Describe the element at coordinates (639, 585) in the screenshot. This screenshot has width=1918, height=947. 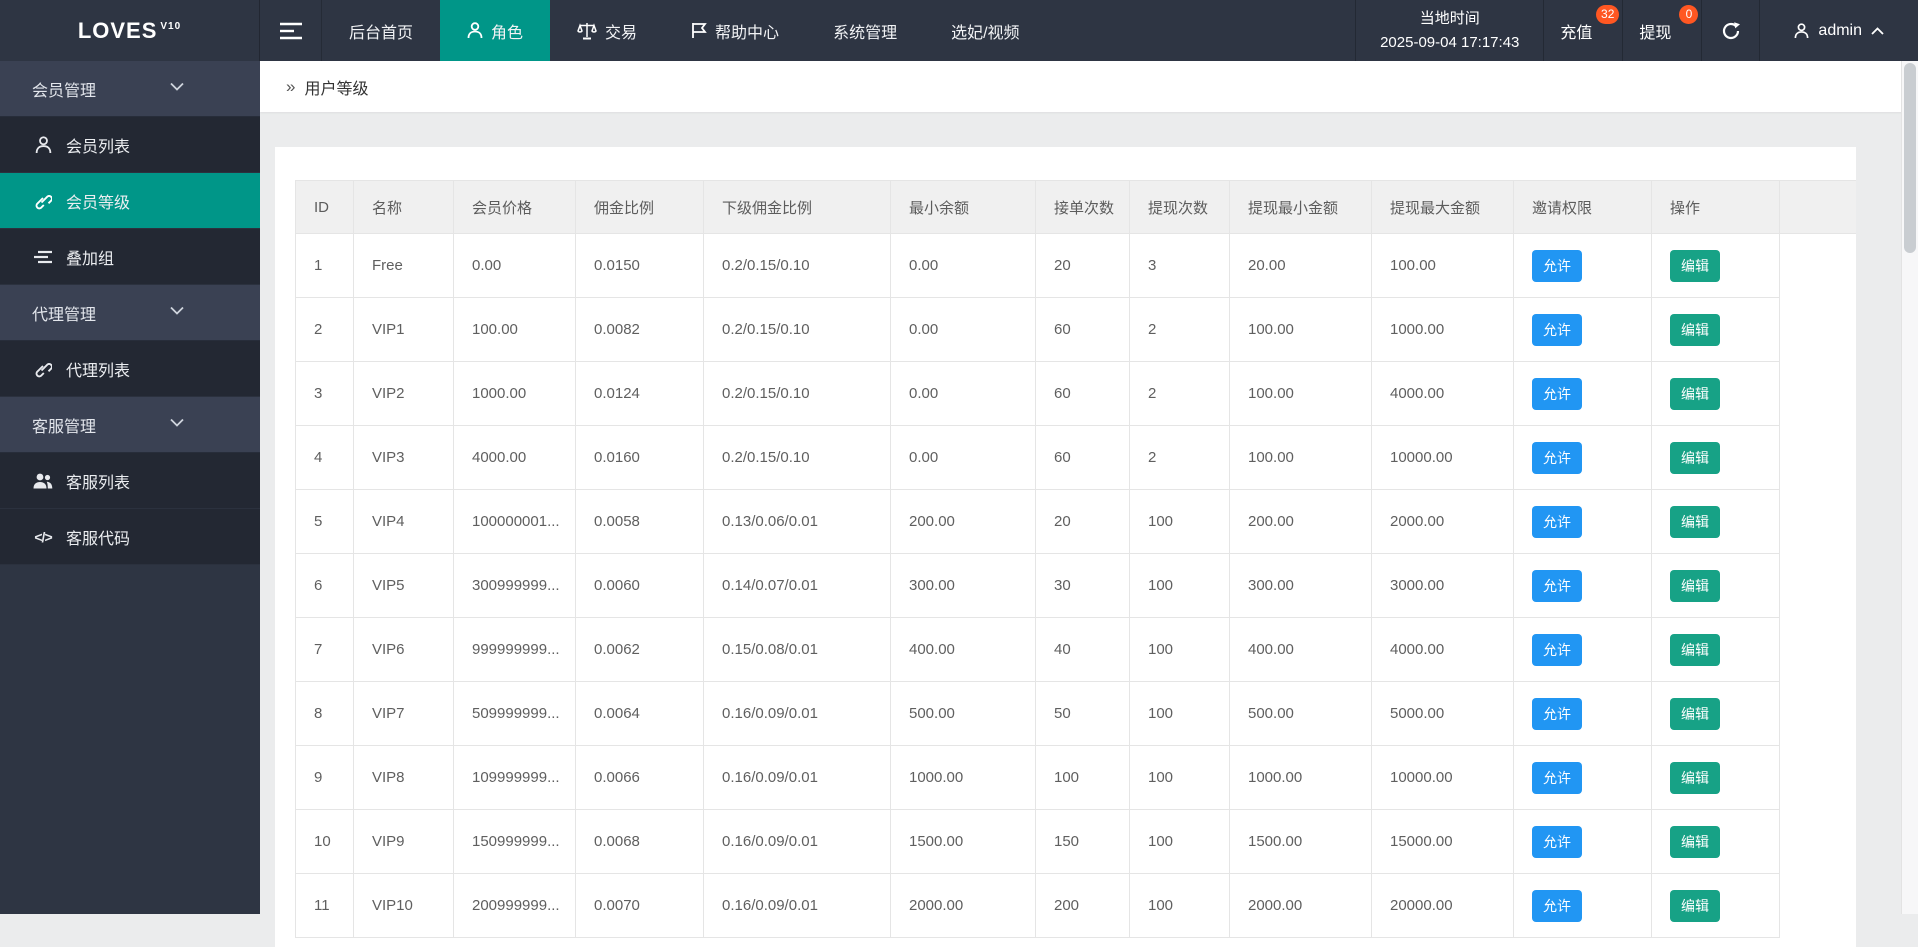
I see `table-cell: 0.0060` at that location.